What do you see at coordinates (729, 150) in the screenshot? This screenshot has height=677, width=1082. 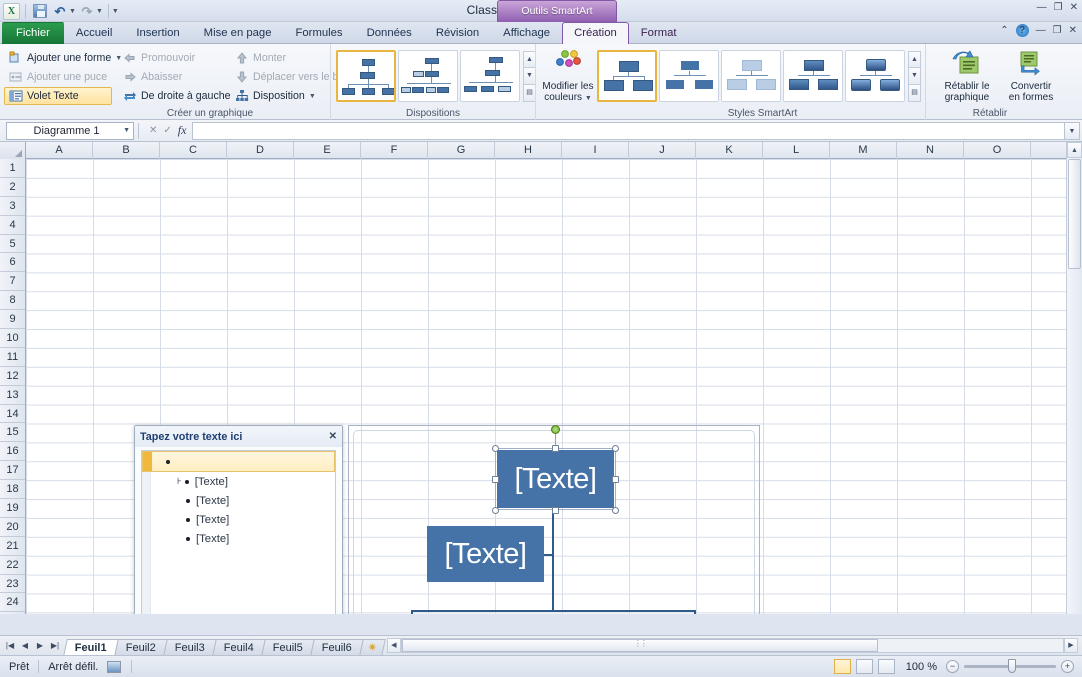 I see `column-header-K: K` at bounding box center [729, 150].